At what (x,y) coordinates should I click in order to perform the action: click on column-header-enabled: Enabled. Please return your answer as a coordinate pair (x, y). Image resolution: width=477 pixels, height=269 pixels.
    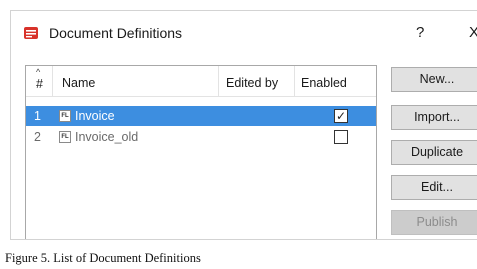
    Looking at the image, I should click on (335, 81).